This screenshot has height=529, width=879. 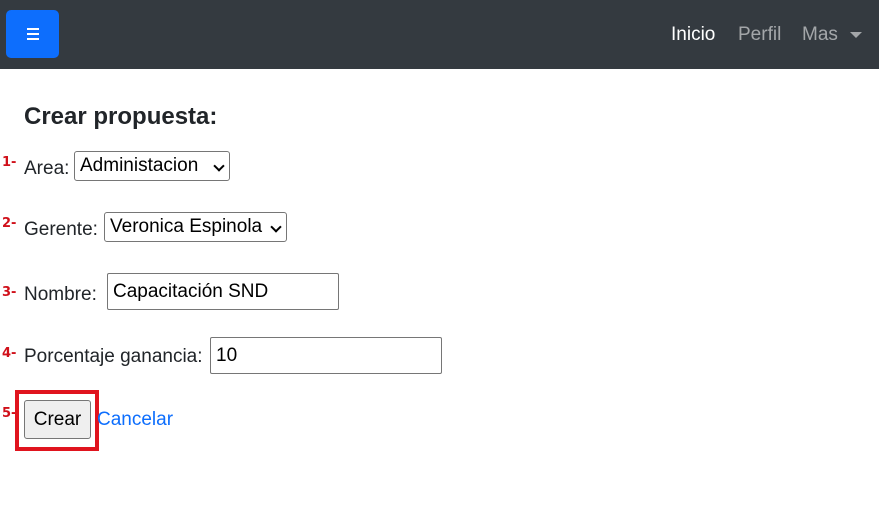 What do you see at coordinates (693, 35) in the screenshot?
I see `nav-link-inicio: Inicio` at bounding box center [693, 35].